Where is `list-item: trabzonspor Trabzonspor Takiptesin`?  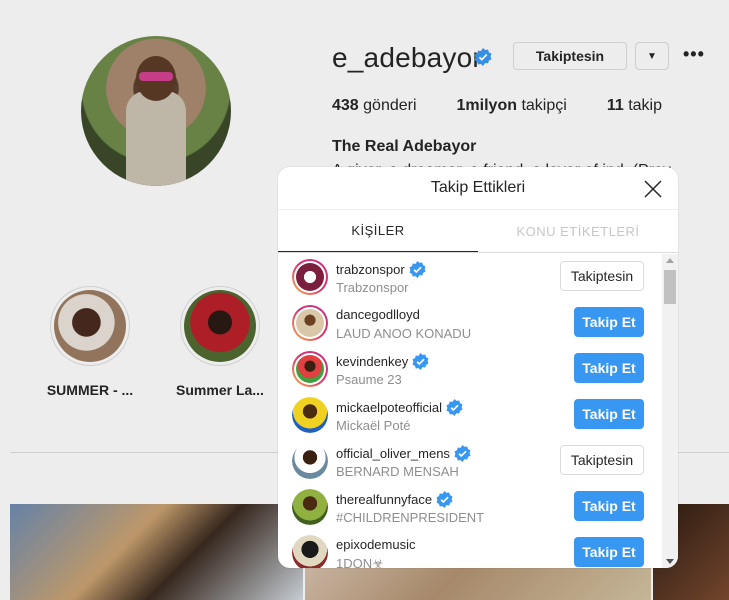
list-item: trabzonspor Trabzonspor Takiptesin is located at coordinates (470, 277).